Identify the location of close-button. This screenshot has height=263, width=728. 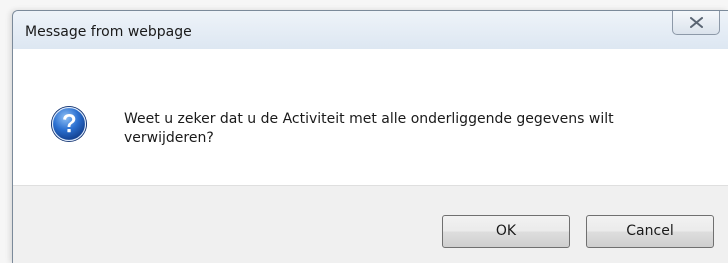
(696, 23).